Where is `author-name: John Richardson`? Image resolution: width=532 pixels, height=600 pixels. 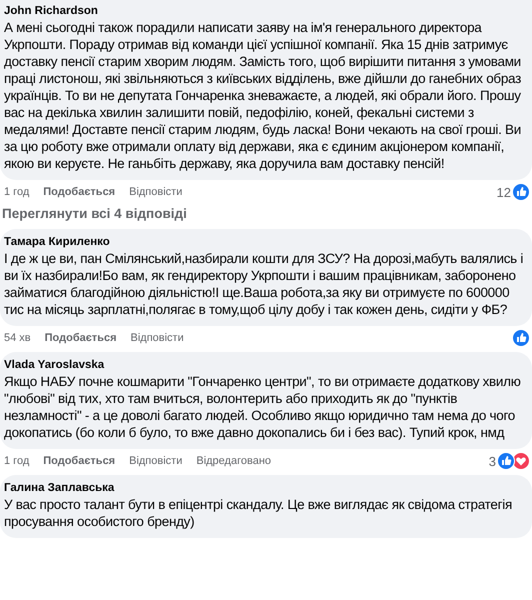
author-name: John Richardson is located at coordinates (265, 11).